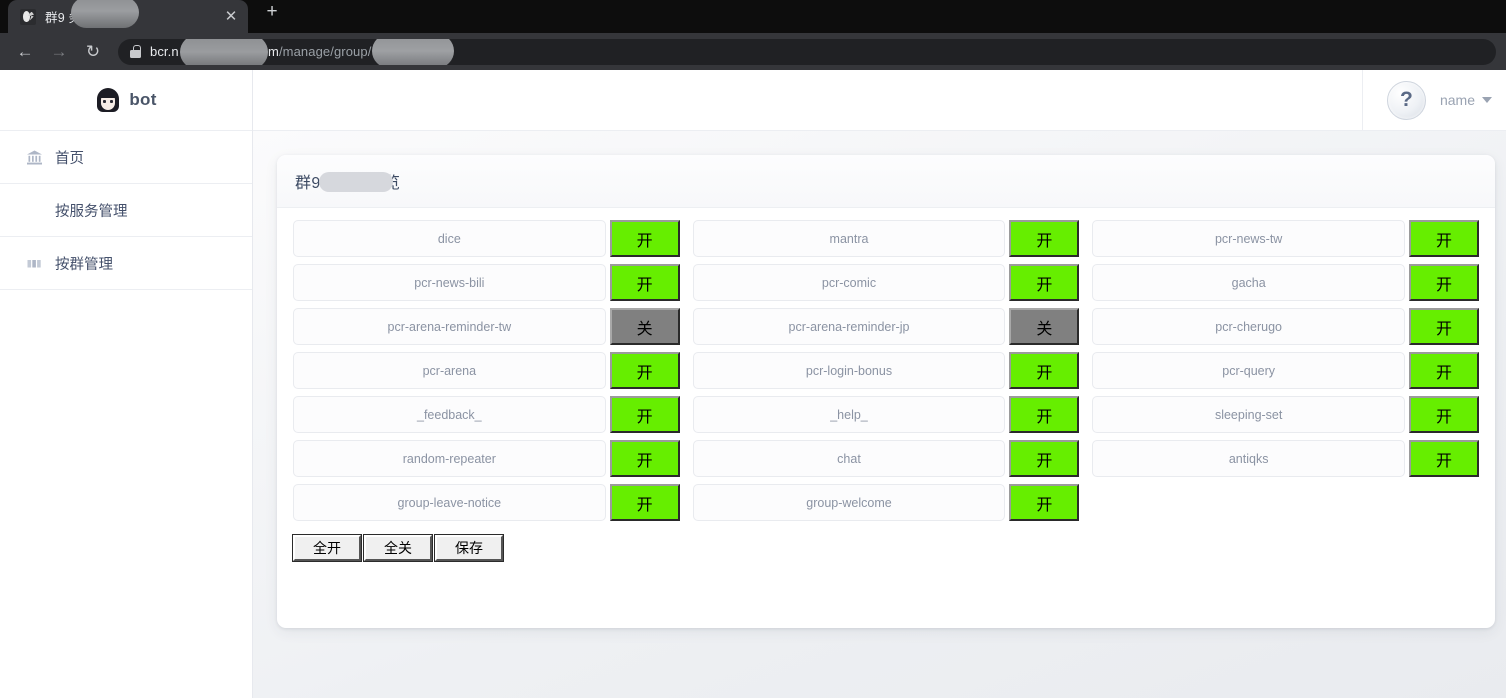  Describe the element at coordinates (91, 211) in the screenshot. I see `sidebar-item-label: 按服务管理` at that location.